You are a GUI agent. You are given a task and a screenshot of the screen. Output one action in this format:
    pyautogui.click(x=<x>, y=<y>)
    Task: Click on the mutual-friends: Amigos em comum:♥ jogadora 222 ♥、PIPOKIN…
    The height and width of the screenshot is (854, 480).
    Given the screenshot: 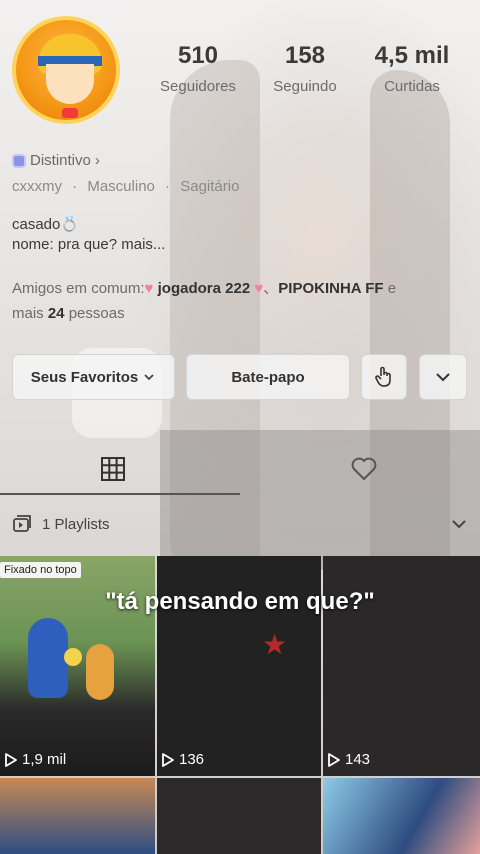 What is the action you would take?
    pyautogui.click(x=240, y=301)
    